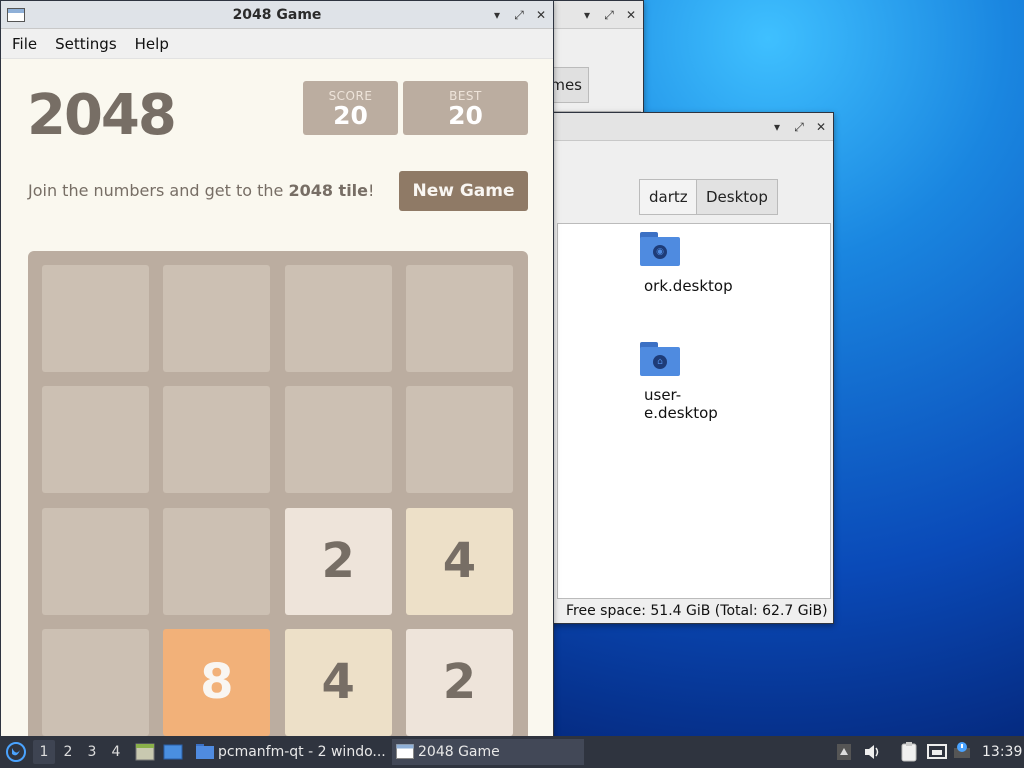 This screenshot has height=768, width=1024. Describe the element at coordinates (405, 751) in the screenshot. I see `window-icon` at that location.